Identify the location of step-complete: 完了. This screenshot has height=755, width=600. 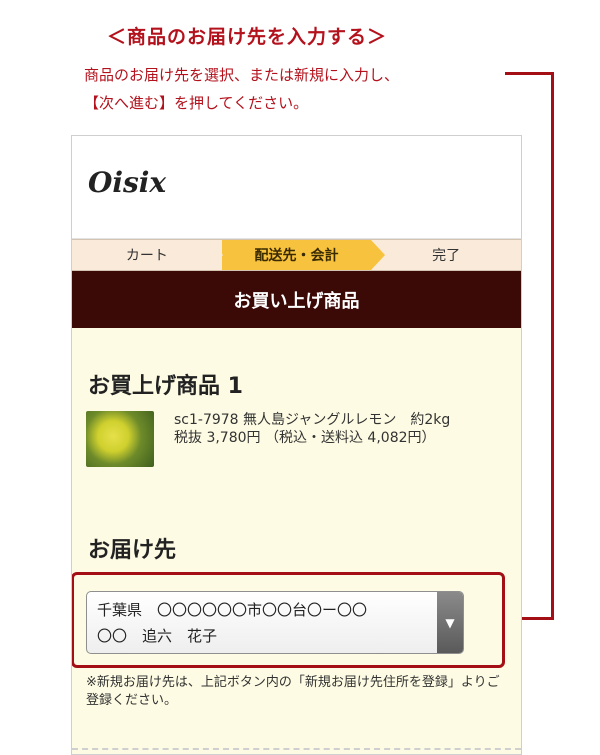
(446, 255).